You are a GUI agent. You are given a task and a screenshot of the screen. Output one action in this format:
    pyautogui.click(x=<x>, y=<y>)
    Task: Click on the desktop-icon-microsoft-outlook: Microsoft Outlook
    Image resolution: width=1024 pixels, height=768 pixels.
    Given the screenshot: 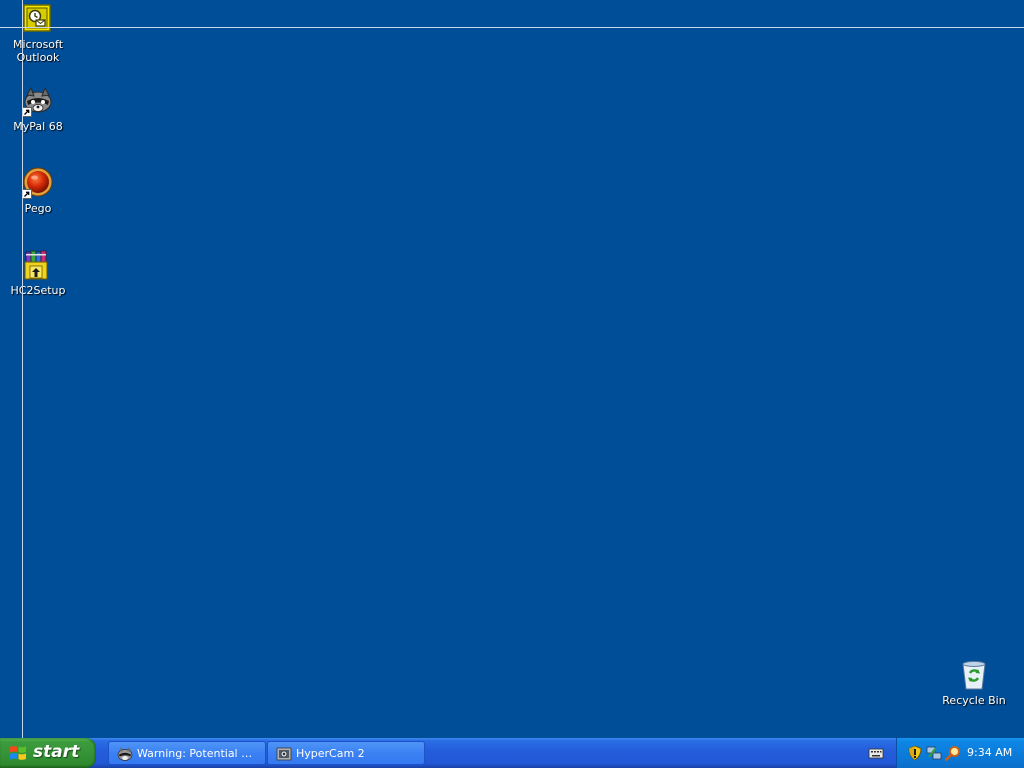 What is the action you would take?
    pyautogui.click(x=38, y=33)
    